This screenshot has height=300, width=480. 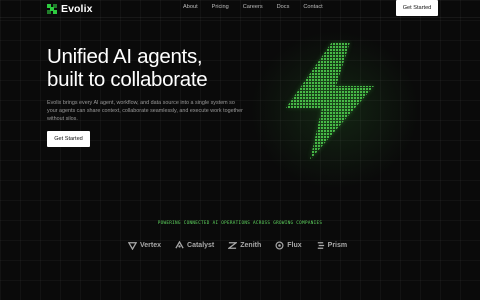 What do you see at coordinates (52, 9) in the screenshot?
I see `logo-icon` at bounding box center [52, 9].